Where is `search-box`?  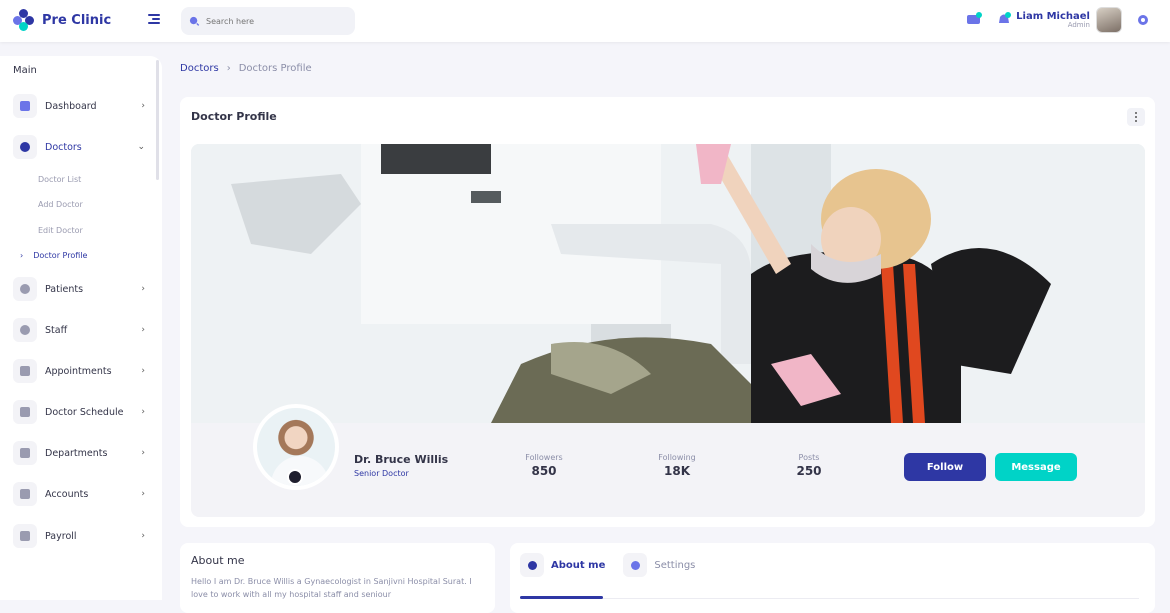 search-box is located at coordinates (268, 21).